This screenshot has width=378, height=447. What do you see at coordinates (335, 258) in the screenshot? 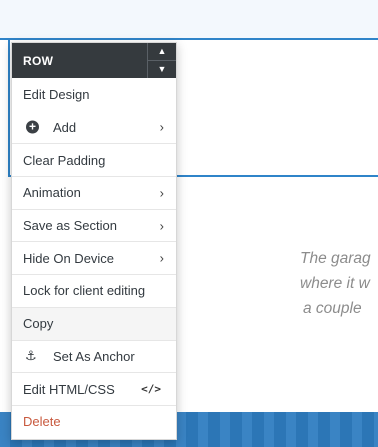
I see `quote-line: The garag` at bounding box center [335, 258].